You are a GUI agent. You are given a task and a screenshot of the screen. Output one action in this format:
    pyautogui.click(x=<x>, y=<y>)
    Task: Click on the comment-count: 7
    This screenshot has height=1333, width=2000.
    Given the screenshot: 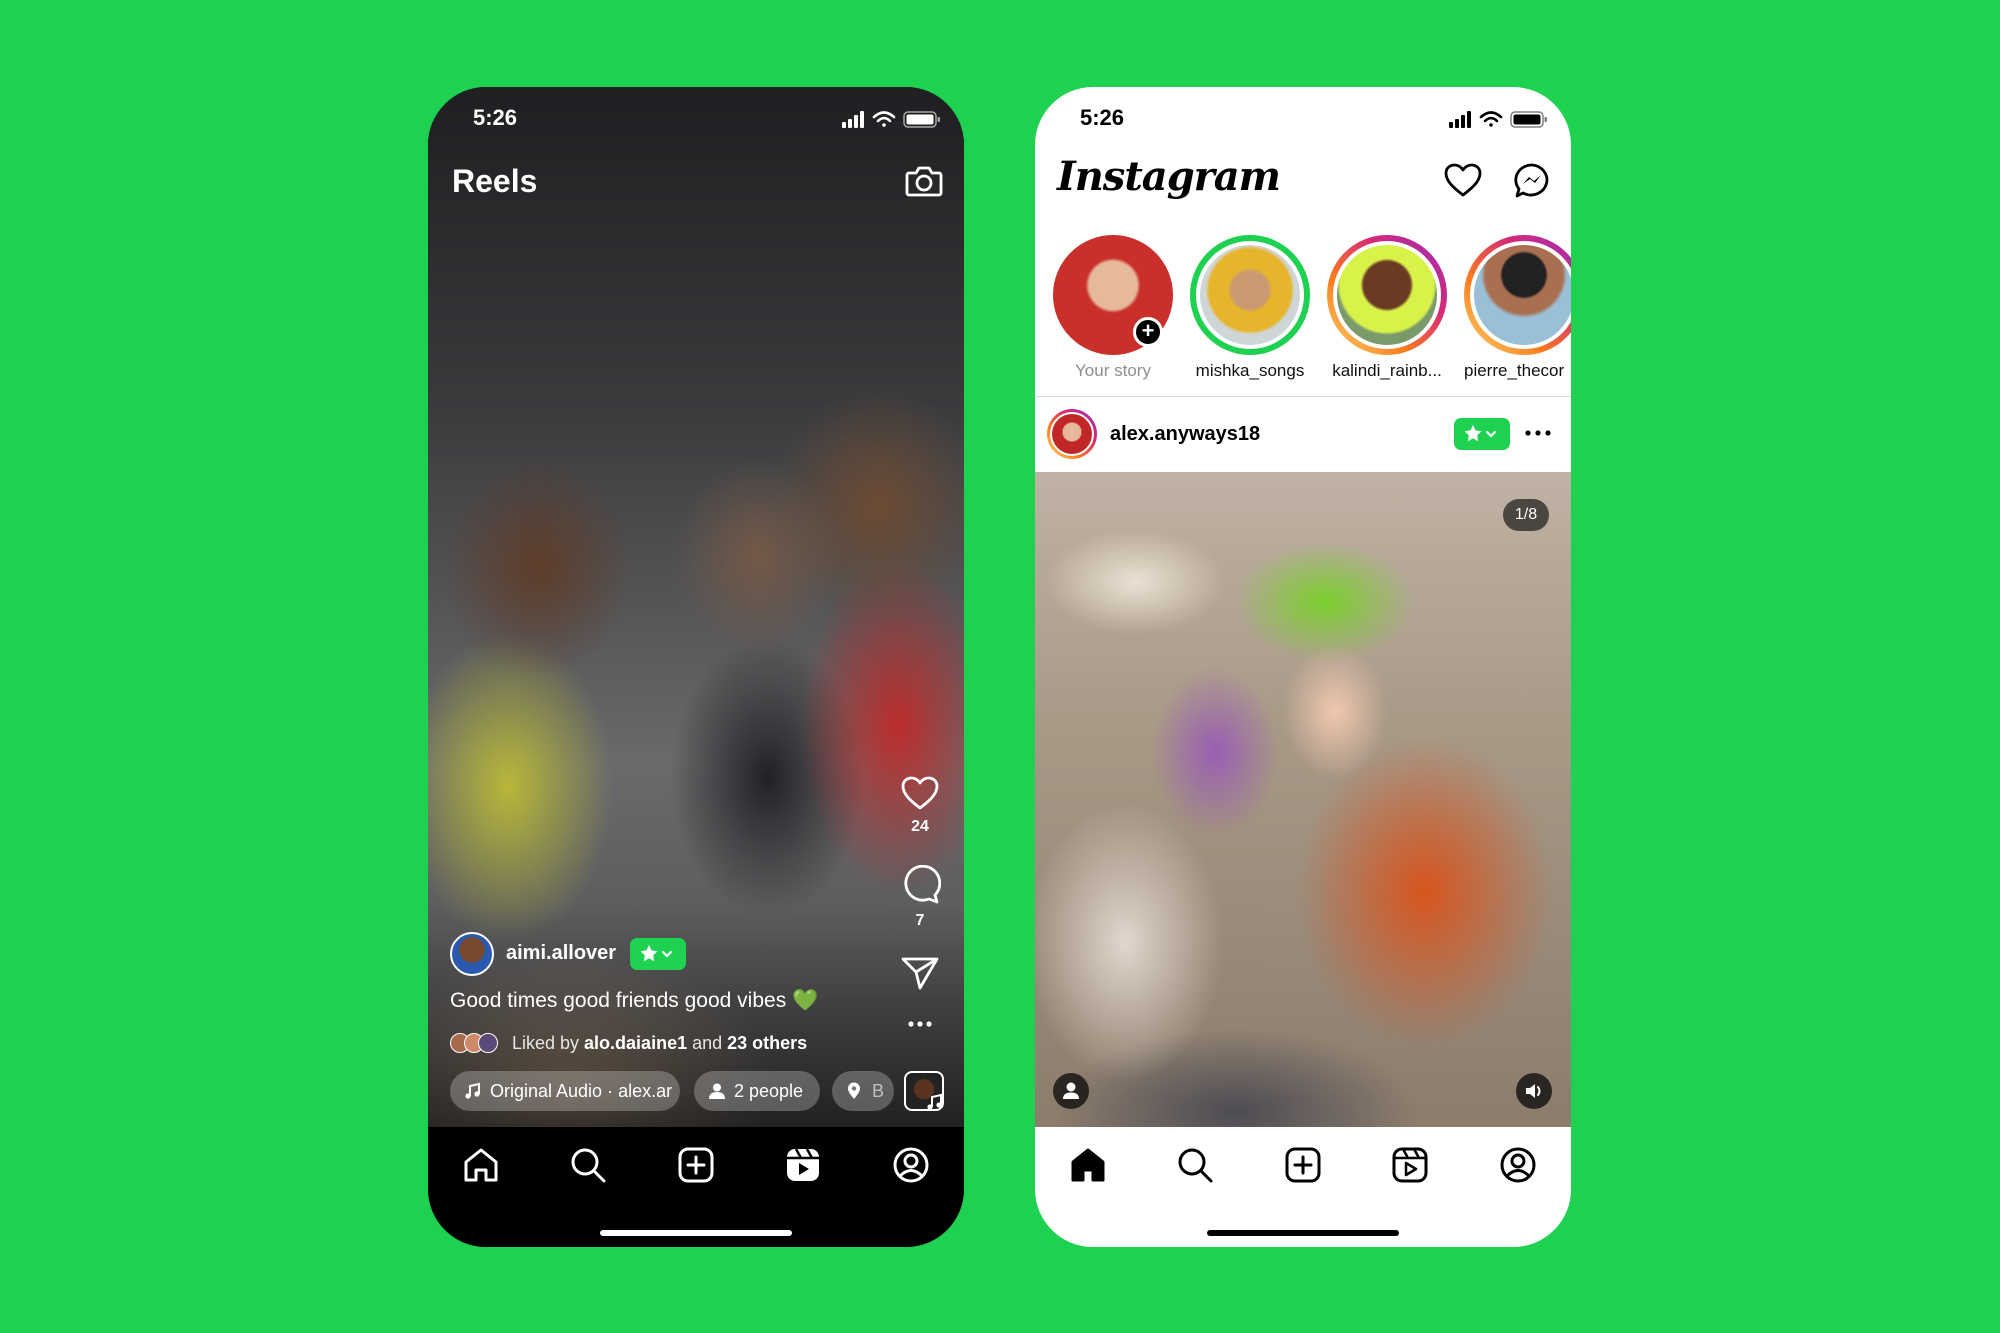 What is the action you would take?
    pyautogui.click(x=920, y=920)
    